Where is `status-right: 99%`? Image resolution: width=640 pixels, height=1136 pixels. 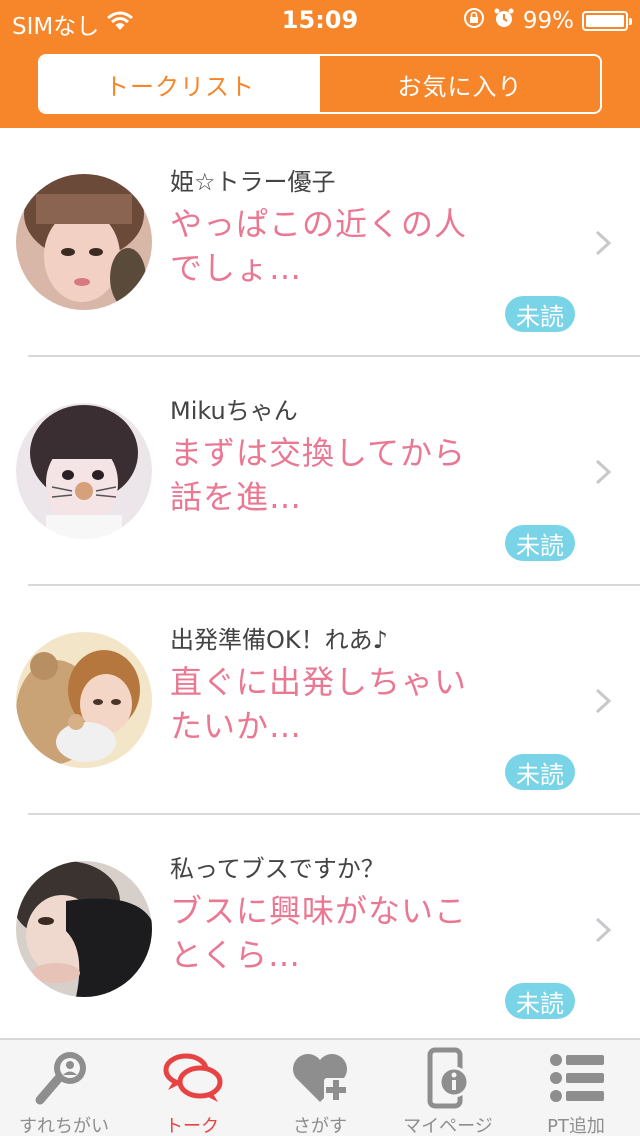 status-right: 99% is located at coordinates (547, 21).